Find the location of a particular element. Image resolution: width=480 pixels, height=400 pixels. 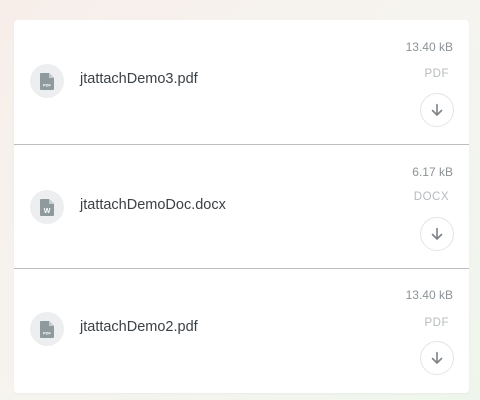

file-name: jtattachDemoDoc.docx is located at coordinates (153, 205).